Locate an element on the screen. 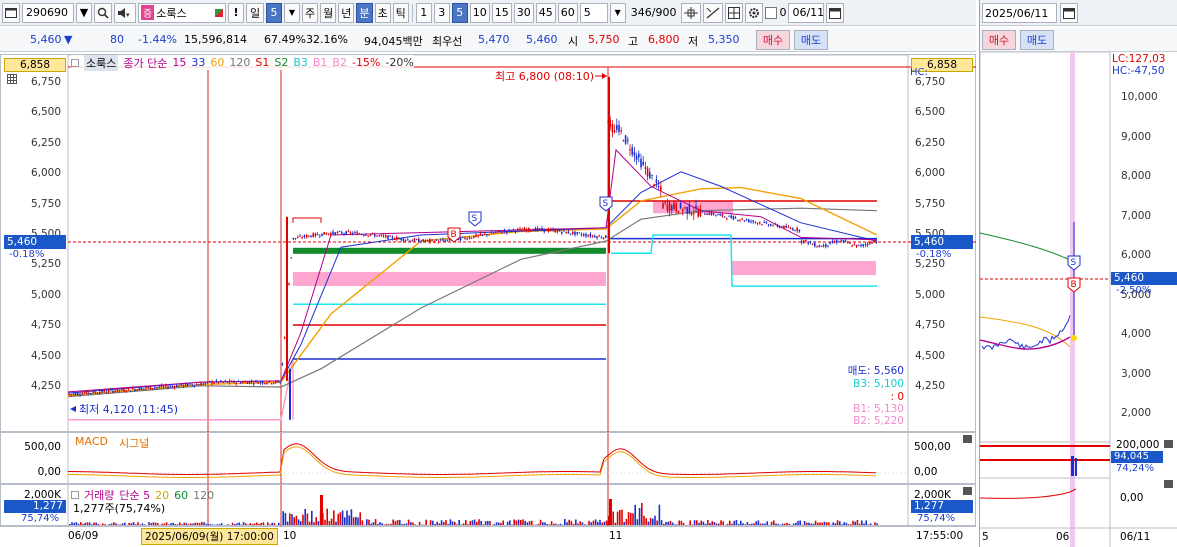  interval-45-button: 45 is located at coordinates (545, 12).